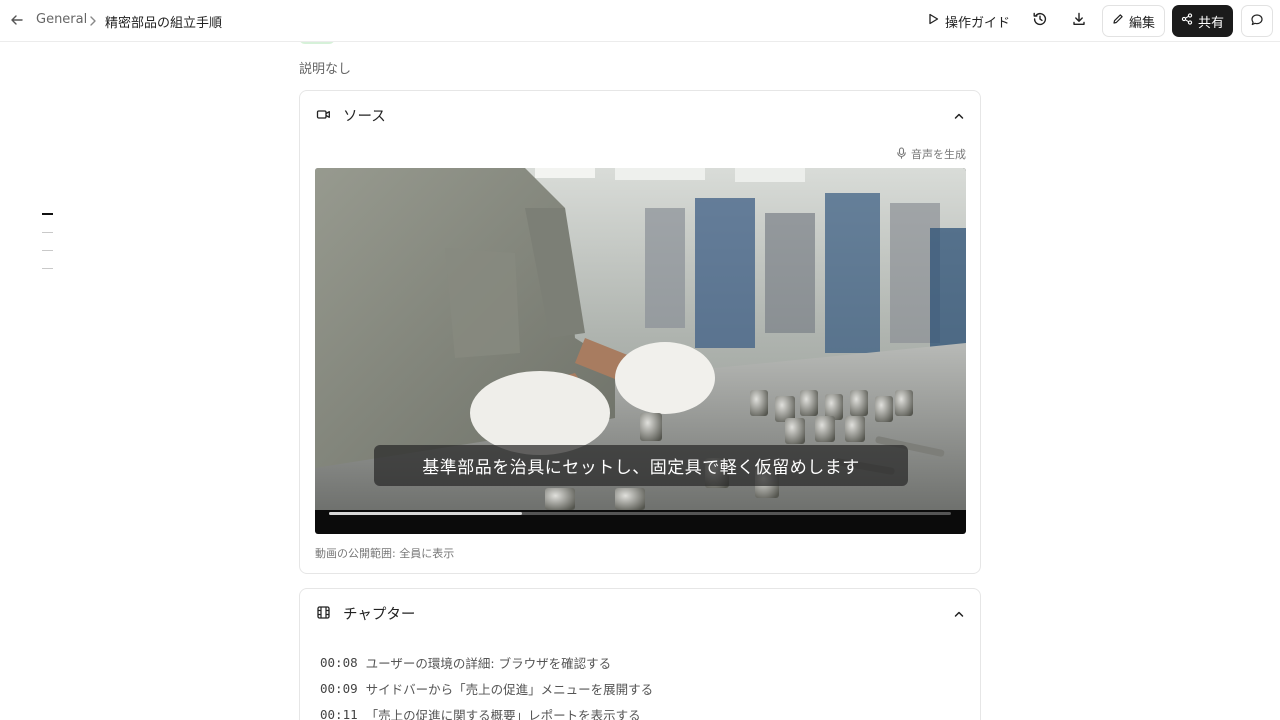 Image resolution: width=1280 pixels, height=720 pixels. Describe the element at coordinates (164, 23) in the screenshot. I see `page-title: 精密部品の組立手順` at that location.